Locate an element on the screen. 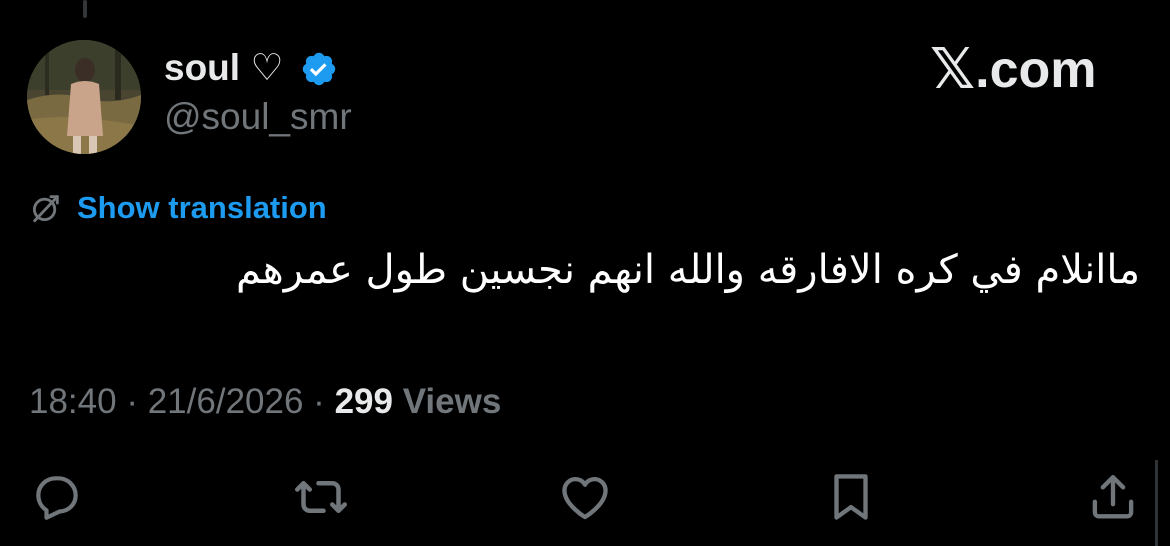 Image resolution: width=1170 pixels, height=546 pixels. views-count: 299 is located at coordinates (363, 401).